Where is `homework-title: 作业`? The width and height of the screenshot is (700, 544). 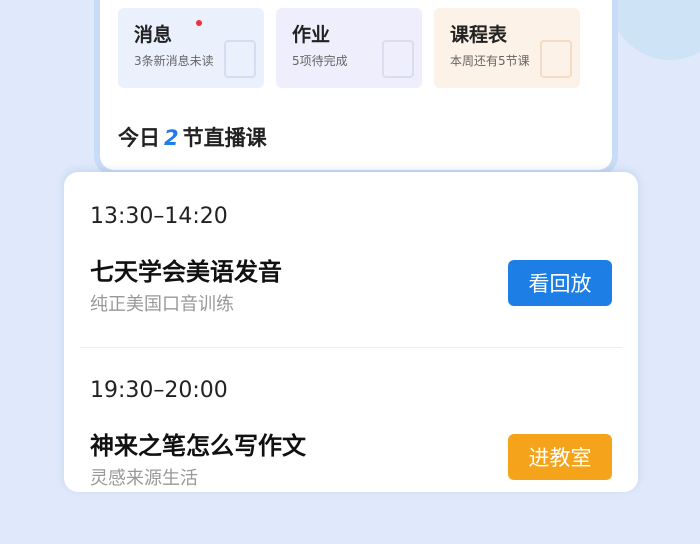
homework-title: 作业 is located at coordinates (311, 35).